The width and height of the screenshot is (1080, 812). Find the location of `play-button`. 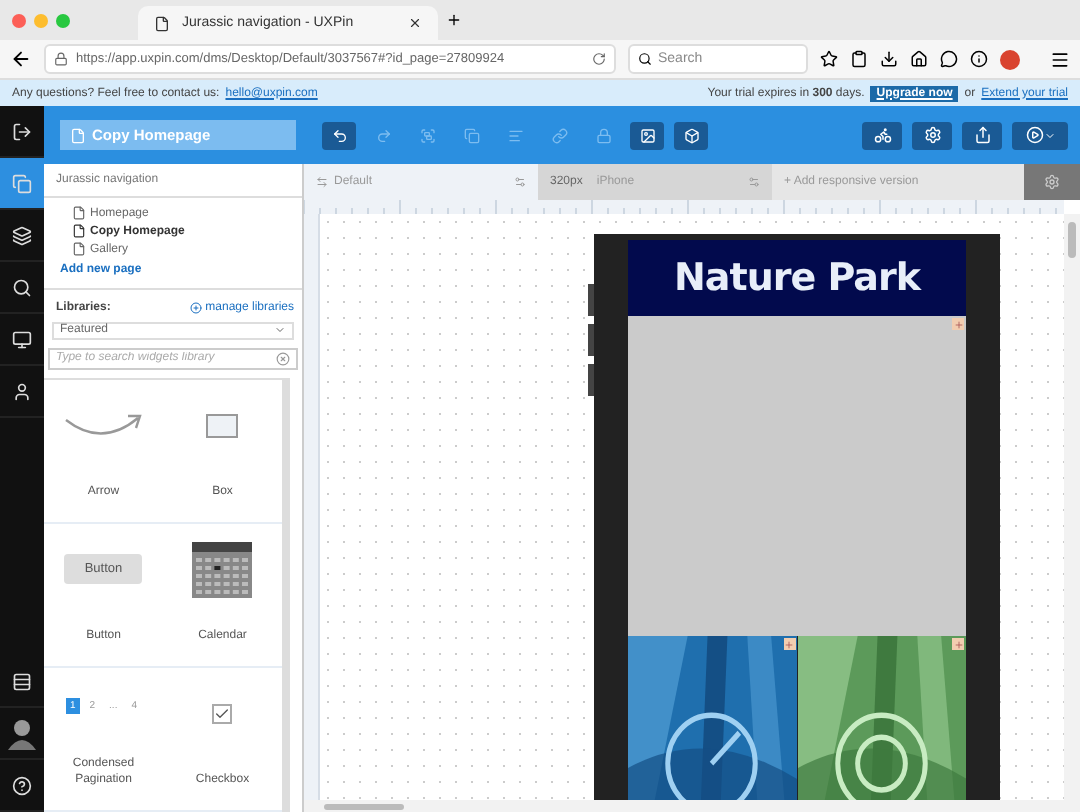

play-button is located at coordinates (1040, 135).